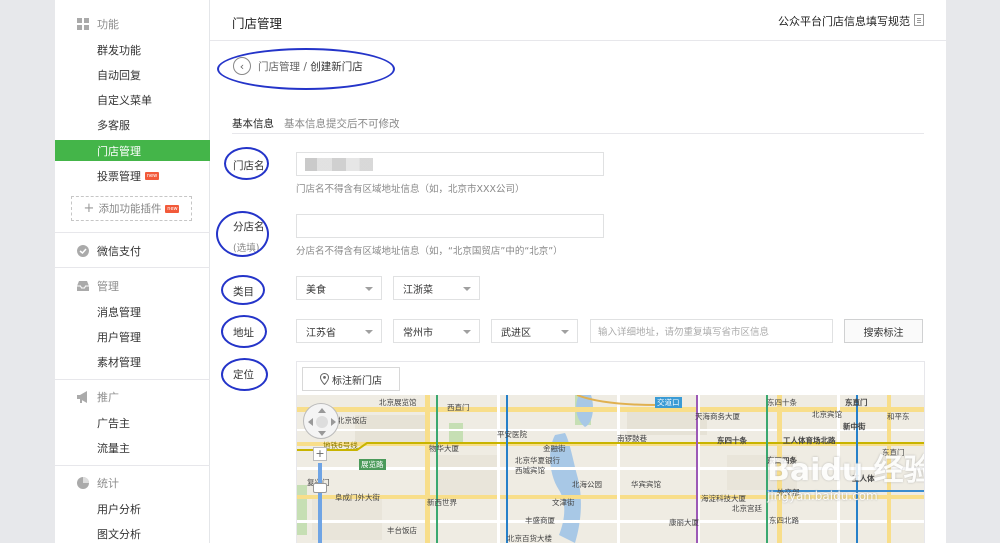 The height and width of the screenshot is (543, 1000). I want to click on sidebar-item-article-analysis: 图文分析, so click(132, 533).